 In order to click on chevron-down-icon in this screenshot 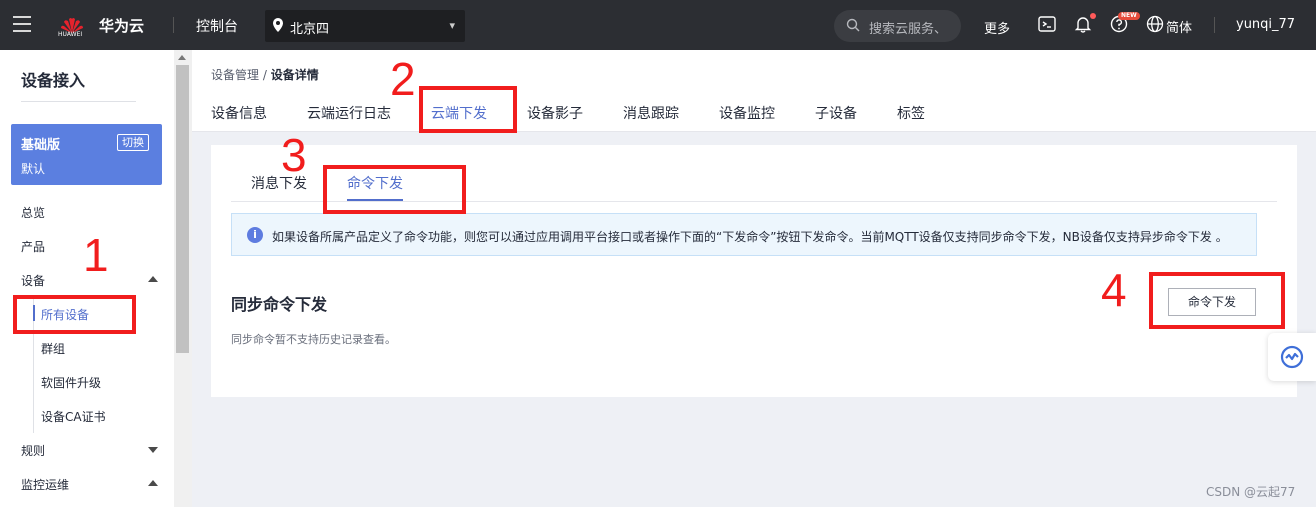, I will do `click(153, 450)`.